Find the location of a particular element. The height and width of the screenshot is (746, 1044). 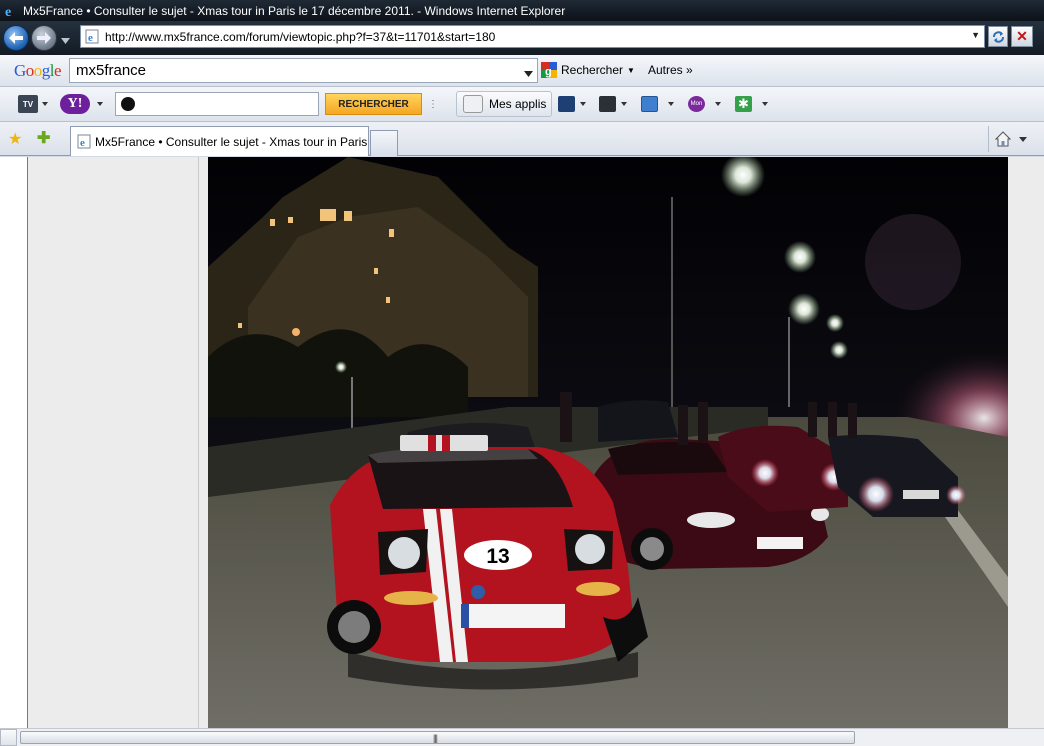

arrow-left-icon is located at coordinates (16, 38).